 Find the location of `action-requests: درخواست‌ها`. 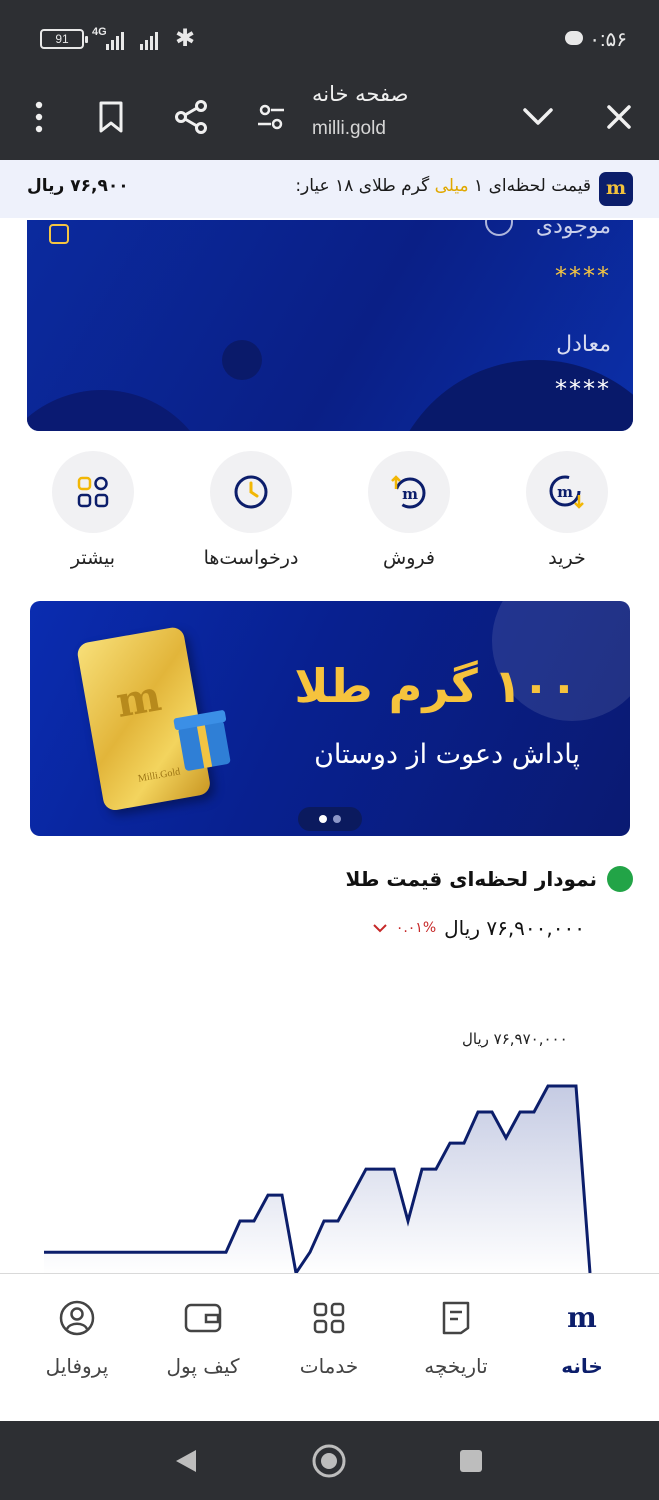

action-requests: درخواست‌ها is located at coordinates (251, 508).